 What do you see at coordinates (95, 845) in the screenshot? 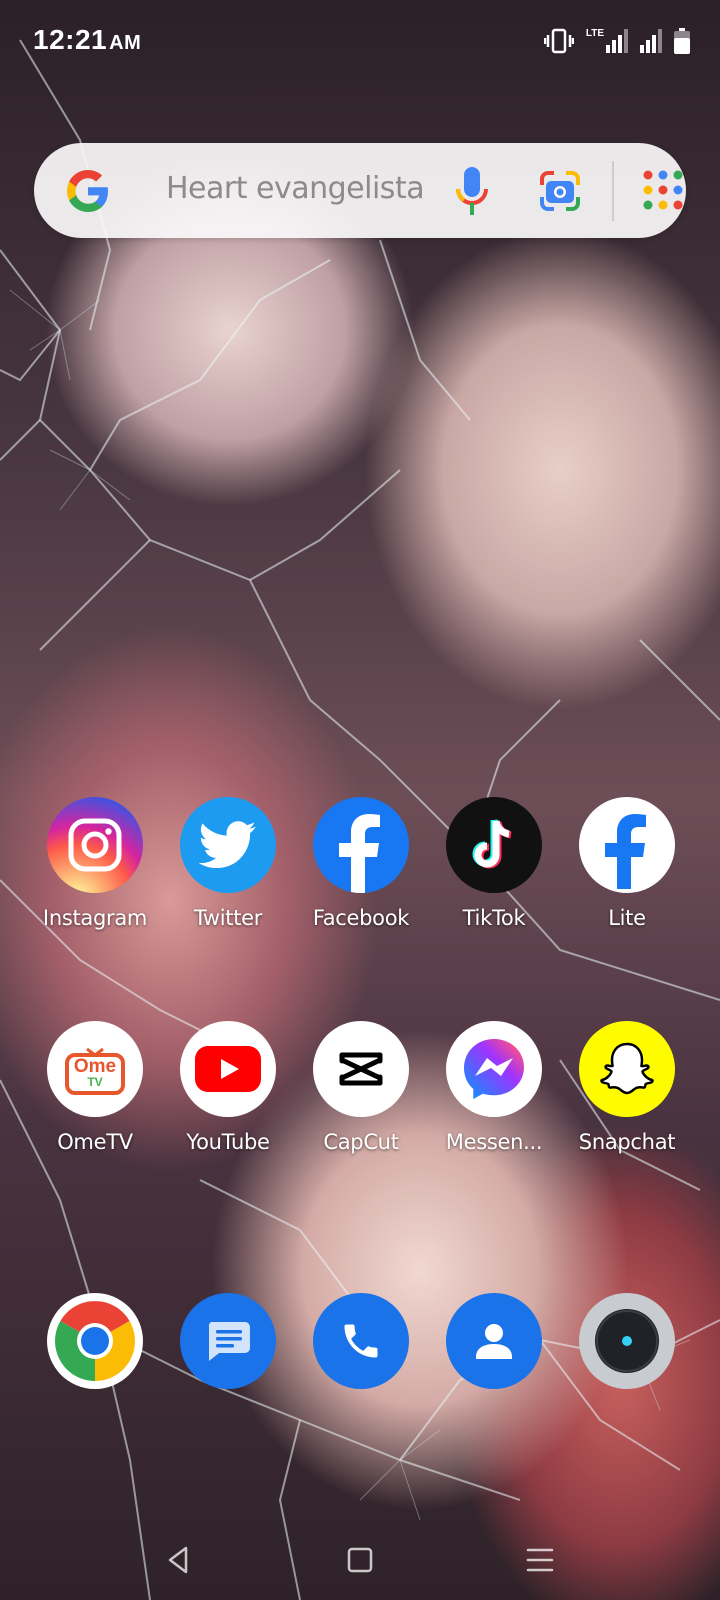
I see `instagram-icon` at bounding box center [95, 845].